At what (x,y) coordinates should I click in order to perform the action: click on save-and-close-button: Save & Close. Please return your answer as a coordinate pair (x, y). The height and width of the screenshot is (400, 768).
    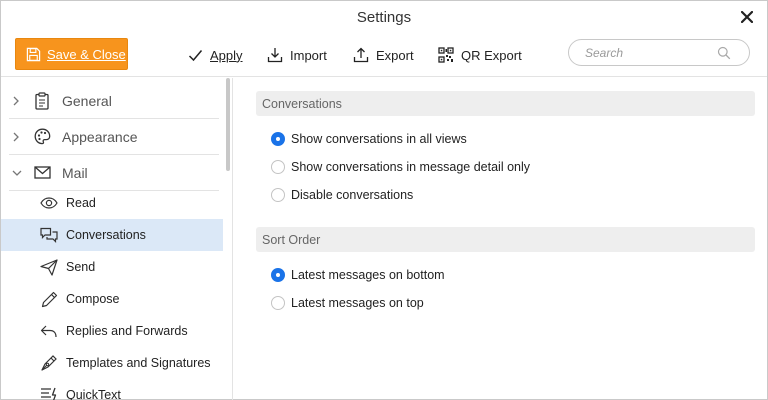
    Looking at the image, I should click on (71, 54).